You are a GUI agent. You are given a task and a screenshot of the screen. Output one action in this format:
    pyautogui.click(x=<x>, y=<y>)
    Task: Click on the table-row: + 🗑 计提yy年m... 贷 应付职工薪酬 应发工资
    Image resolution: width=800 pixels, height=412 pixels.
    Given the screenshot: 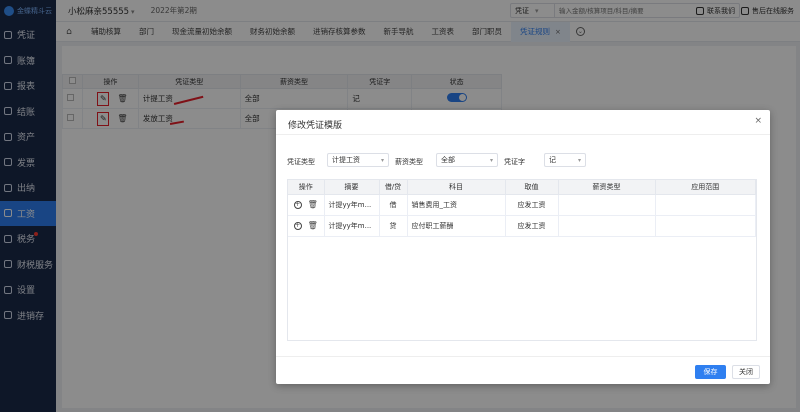 What is the action you would take?
    pyautogui.click(x=522, y=226)
    